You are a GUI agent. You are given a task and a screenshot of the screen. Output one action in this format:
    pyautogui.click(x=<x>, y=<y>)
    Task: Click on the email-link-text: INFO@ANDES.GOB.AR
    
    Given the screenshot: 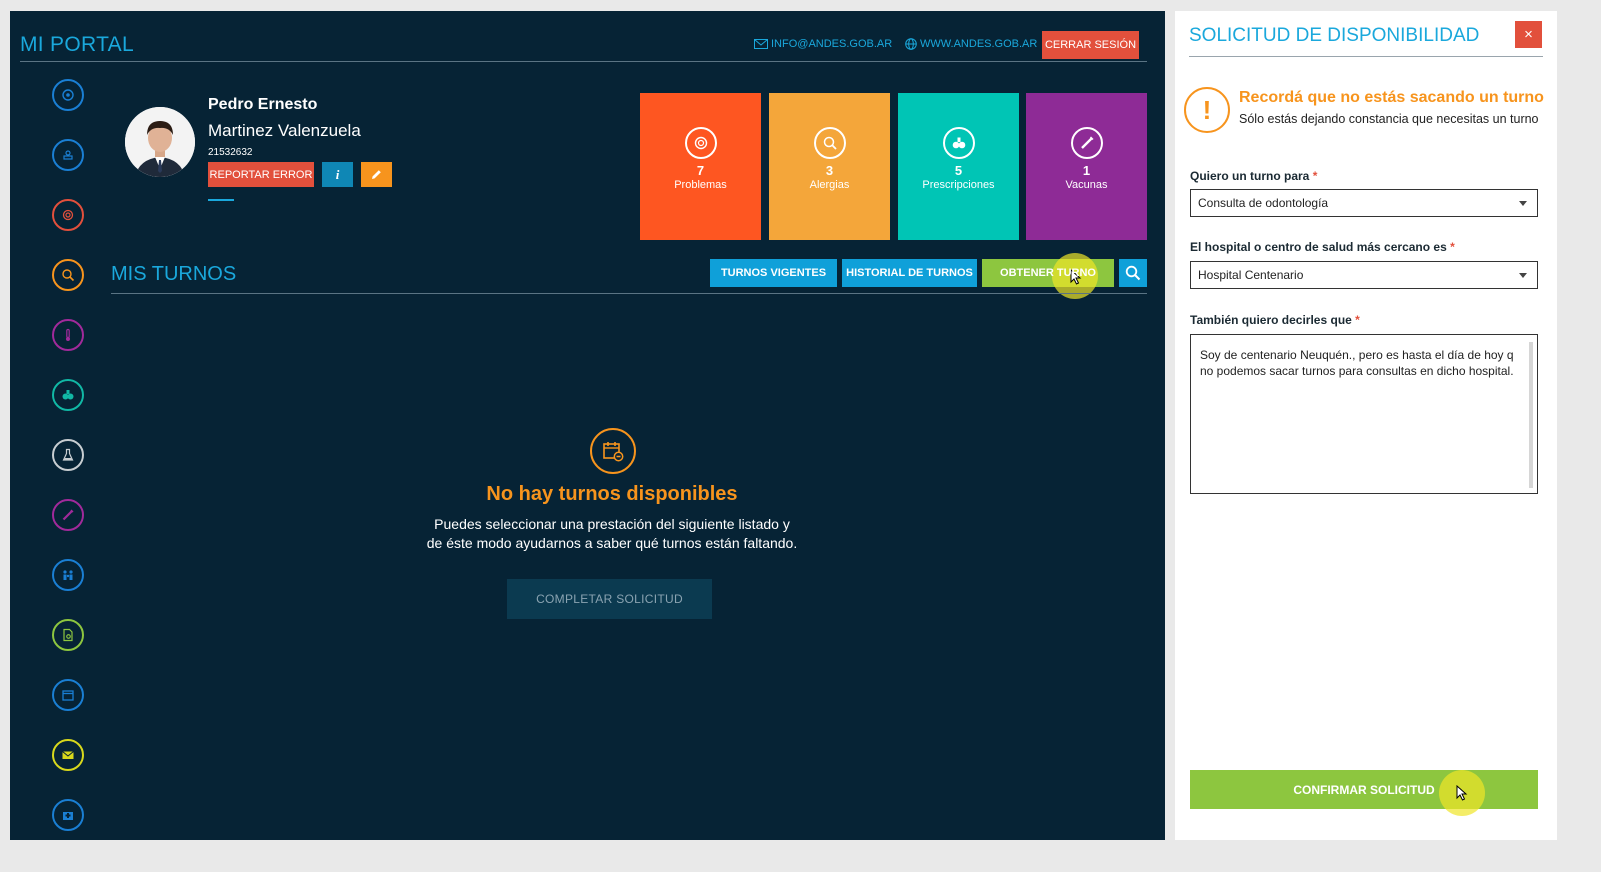 What is the action you would take?
    pyautogui.click(x=832, y=44)
    